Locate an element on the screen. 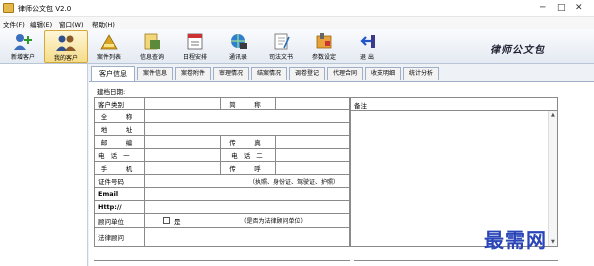 This screenshot has height=266, width=594. search-info-label: 信息查询 is located at coordinates (151, 57).